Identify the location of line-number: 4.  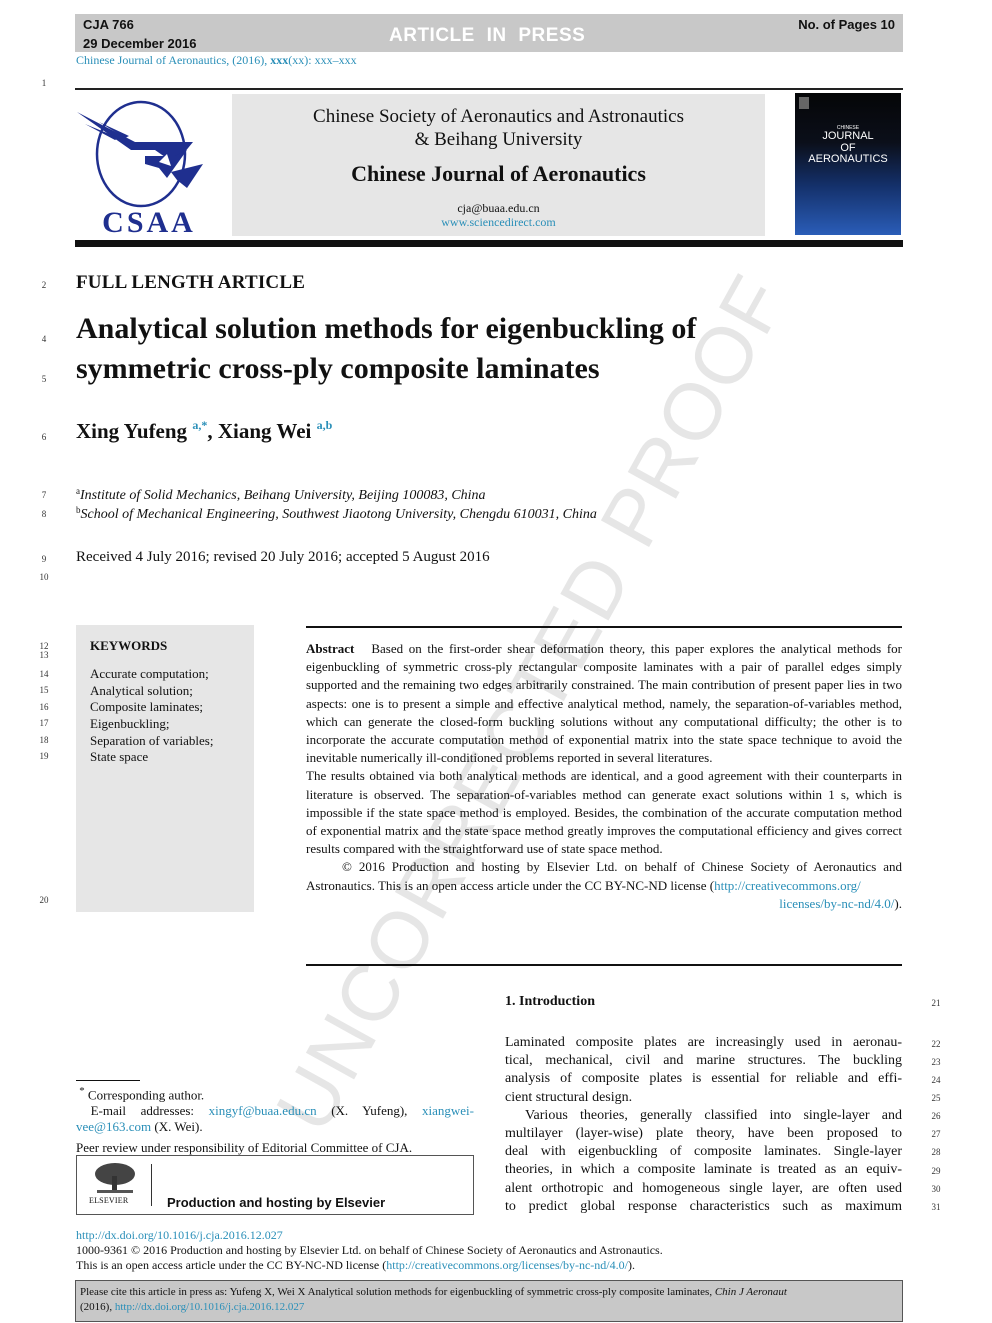
(44, 339).